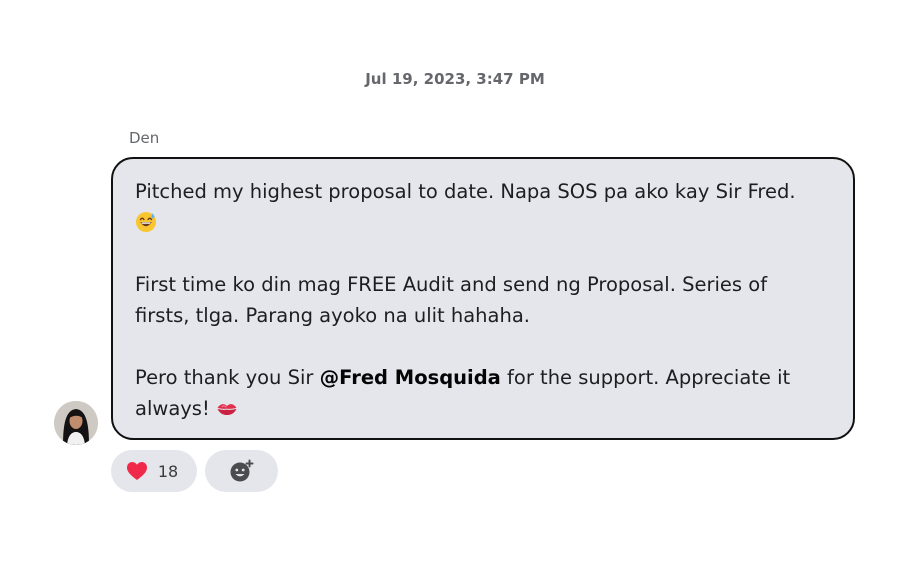 Image resolution: width=910 pixels, height=572 pixels. I want to click on add-reaction-button, so click(241, 471).